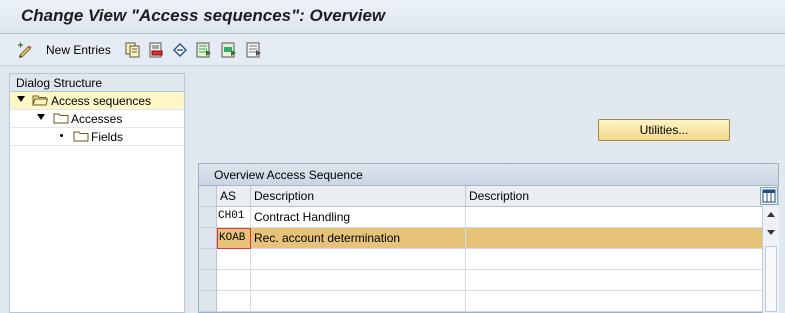 This screenshot has height=313, width=785. Describe the element at coordinates (392, 50) in the screenshot. I see `application-toolbar: New Entries` at that location.